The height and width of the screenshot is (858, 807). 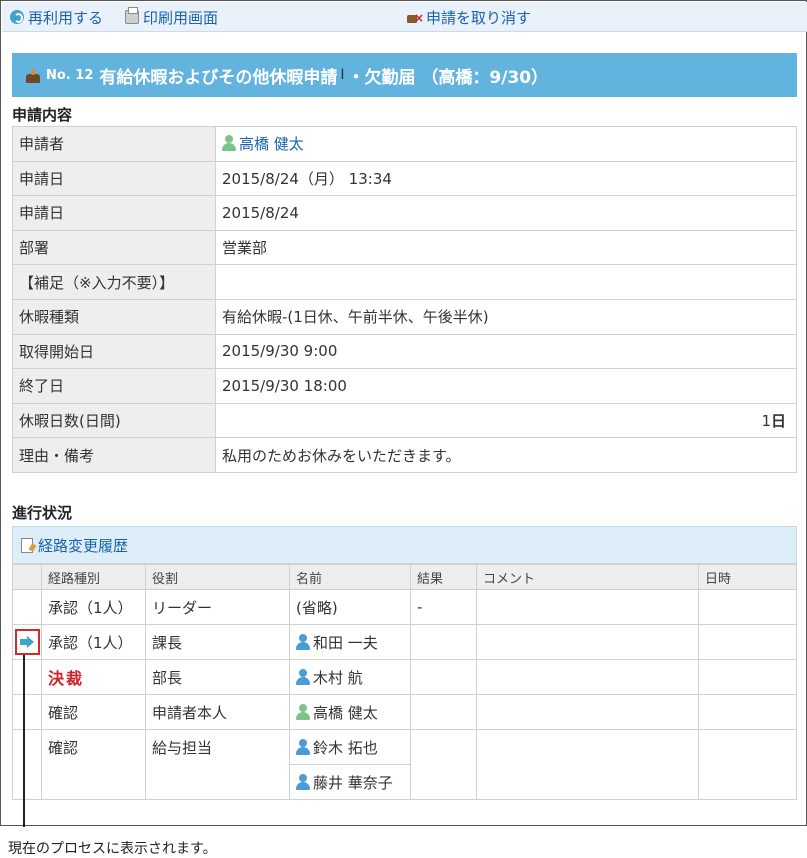 I want to click on table-row: 終了日 2015/9/30 18:00, so click(x=404, y=386).